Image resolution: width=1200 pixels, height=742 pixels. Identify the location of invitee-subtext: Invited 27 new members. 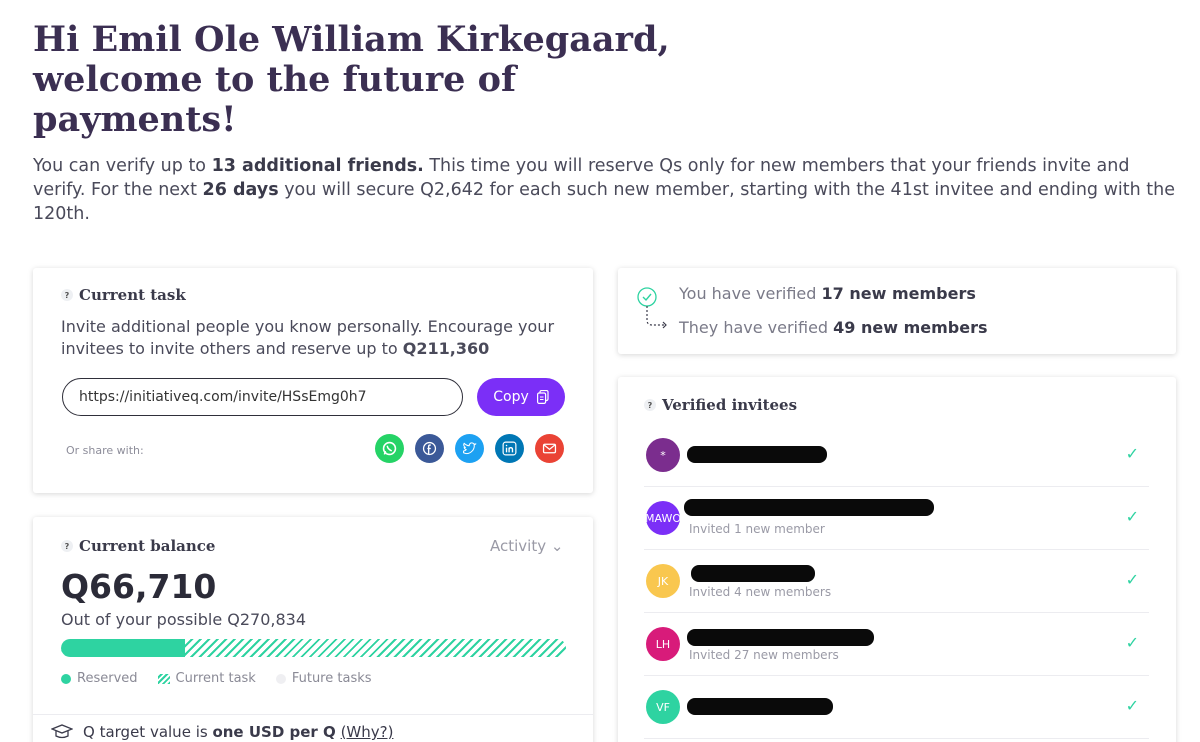
(764, 655).